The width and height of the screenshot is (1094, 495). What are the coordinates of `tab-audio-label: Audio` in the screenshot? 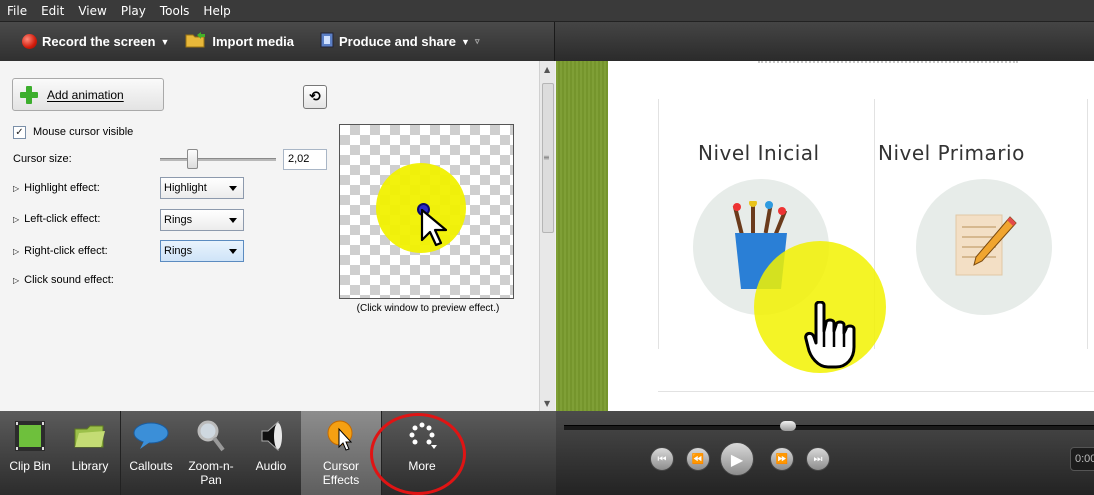 It's located at (271, 466).